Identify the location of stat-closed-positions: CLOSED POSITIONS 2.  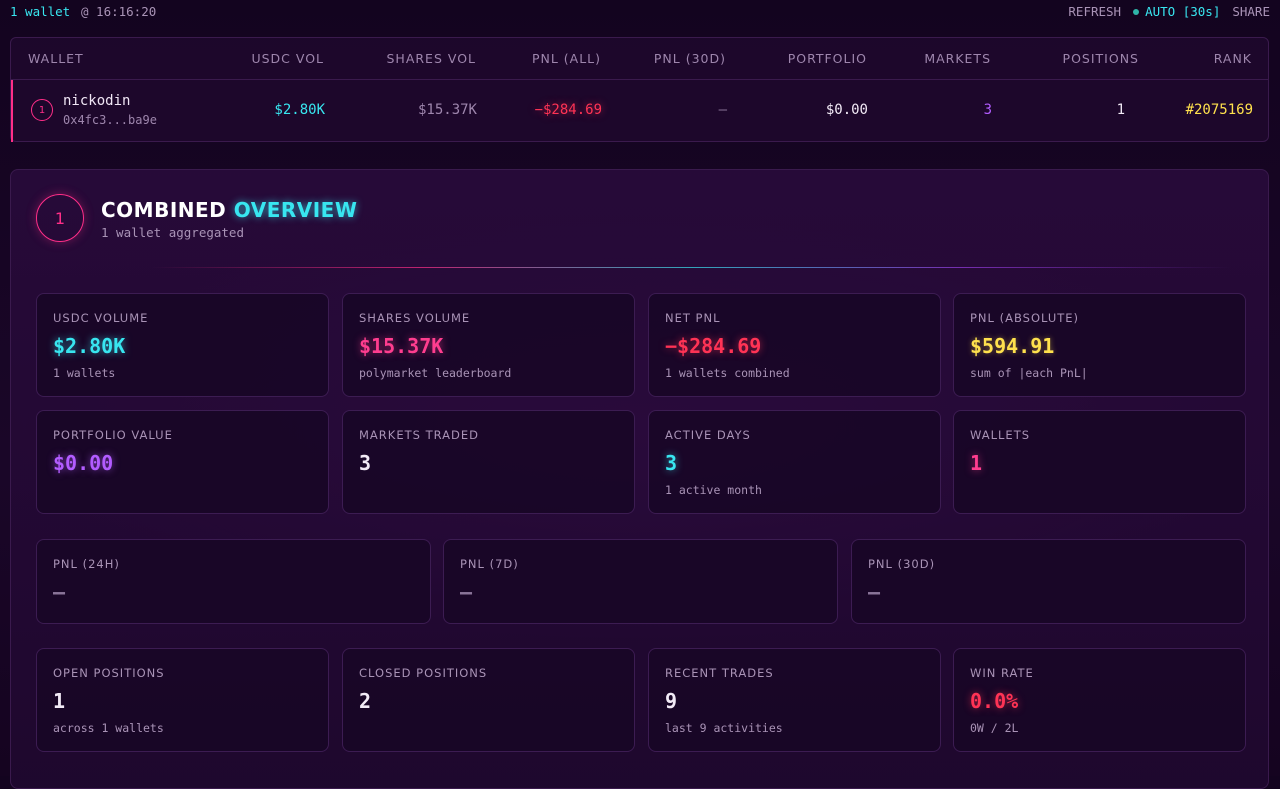
(488, 700).